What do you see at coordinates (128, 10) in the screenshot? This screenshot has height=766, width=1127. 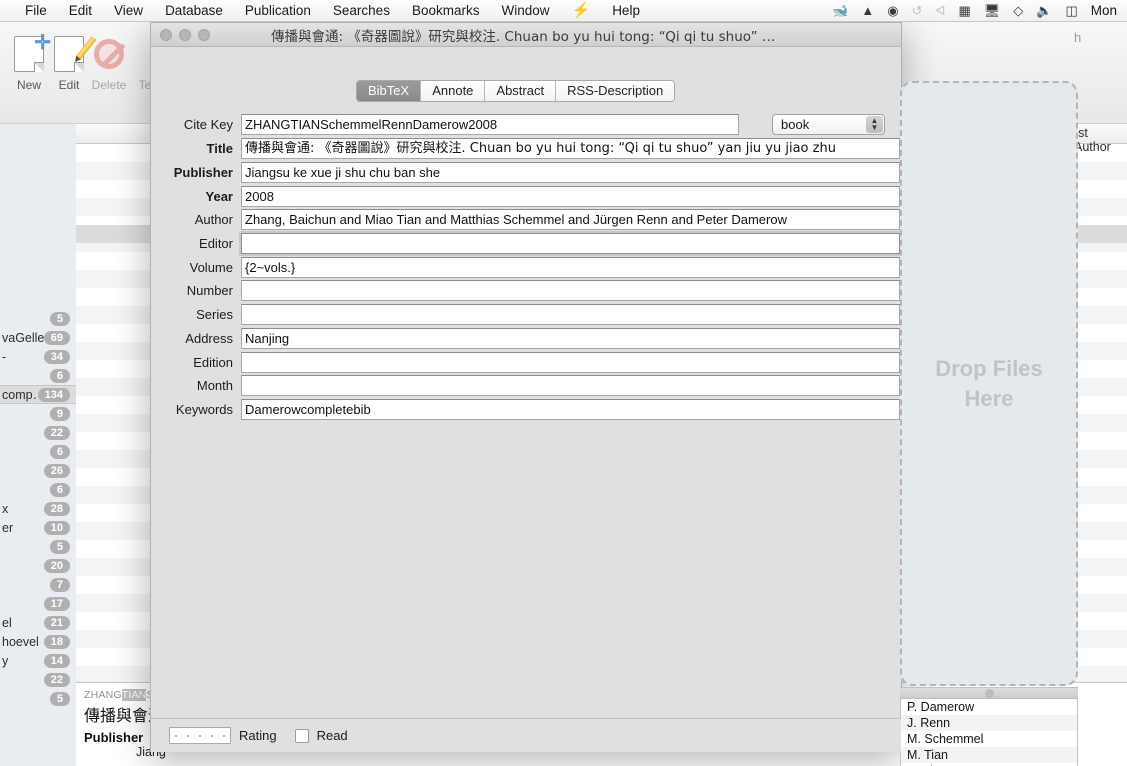 I see `menu-item-view: View` at bounding box center [128, 10].